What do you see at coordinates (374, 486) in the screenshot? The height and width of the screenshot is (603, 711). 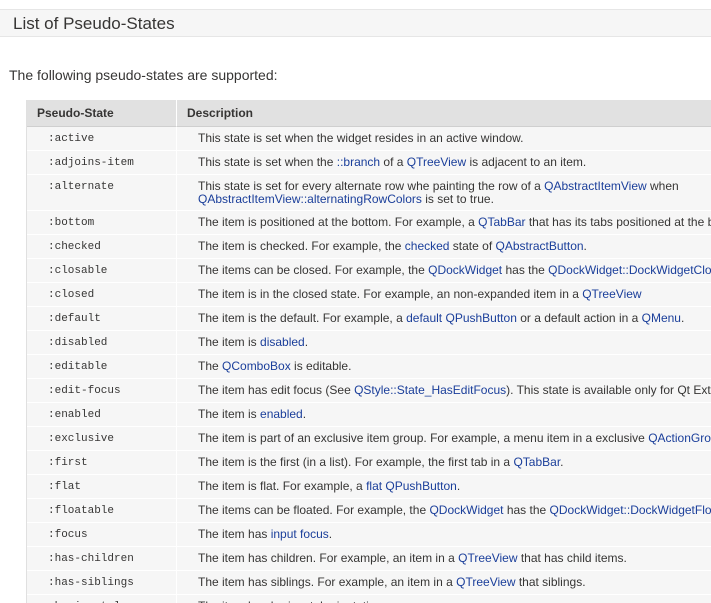 I see `doc-link: flat` at bounding box center [374, 486].